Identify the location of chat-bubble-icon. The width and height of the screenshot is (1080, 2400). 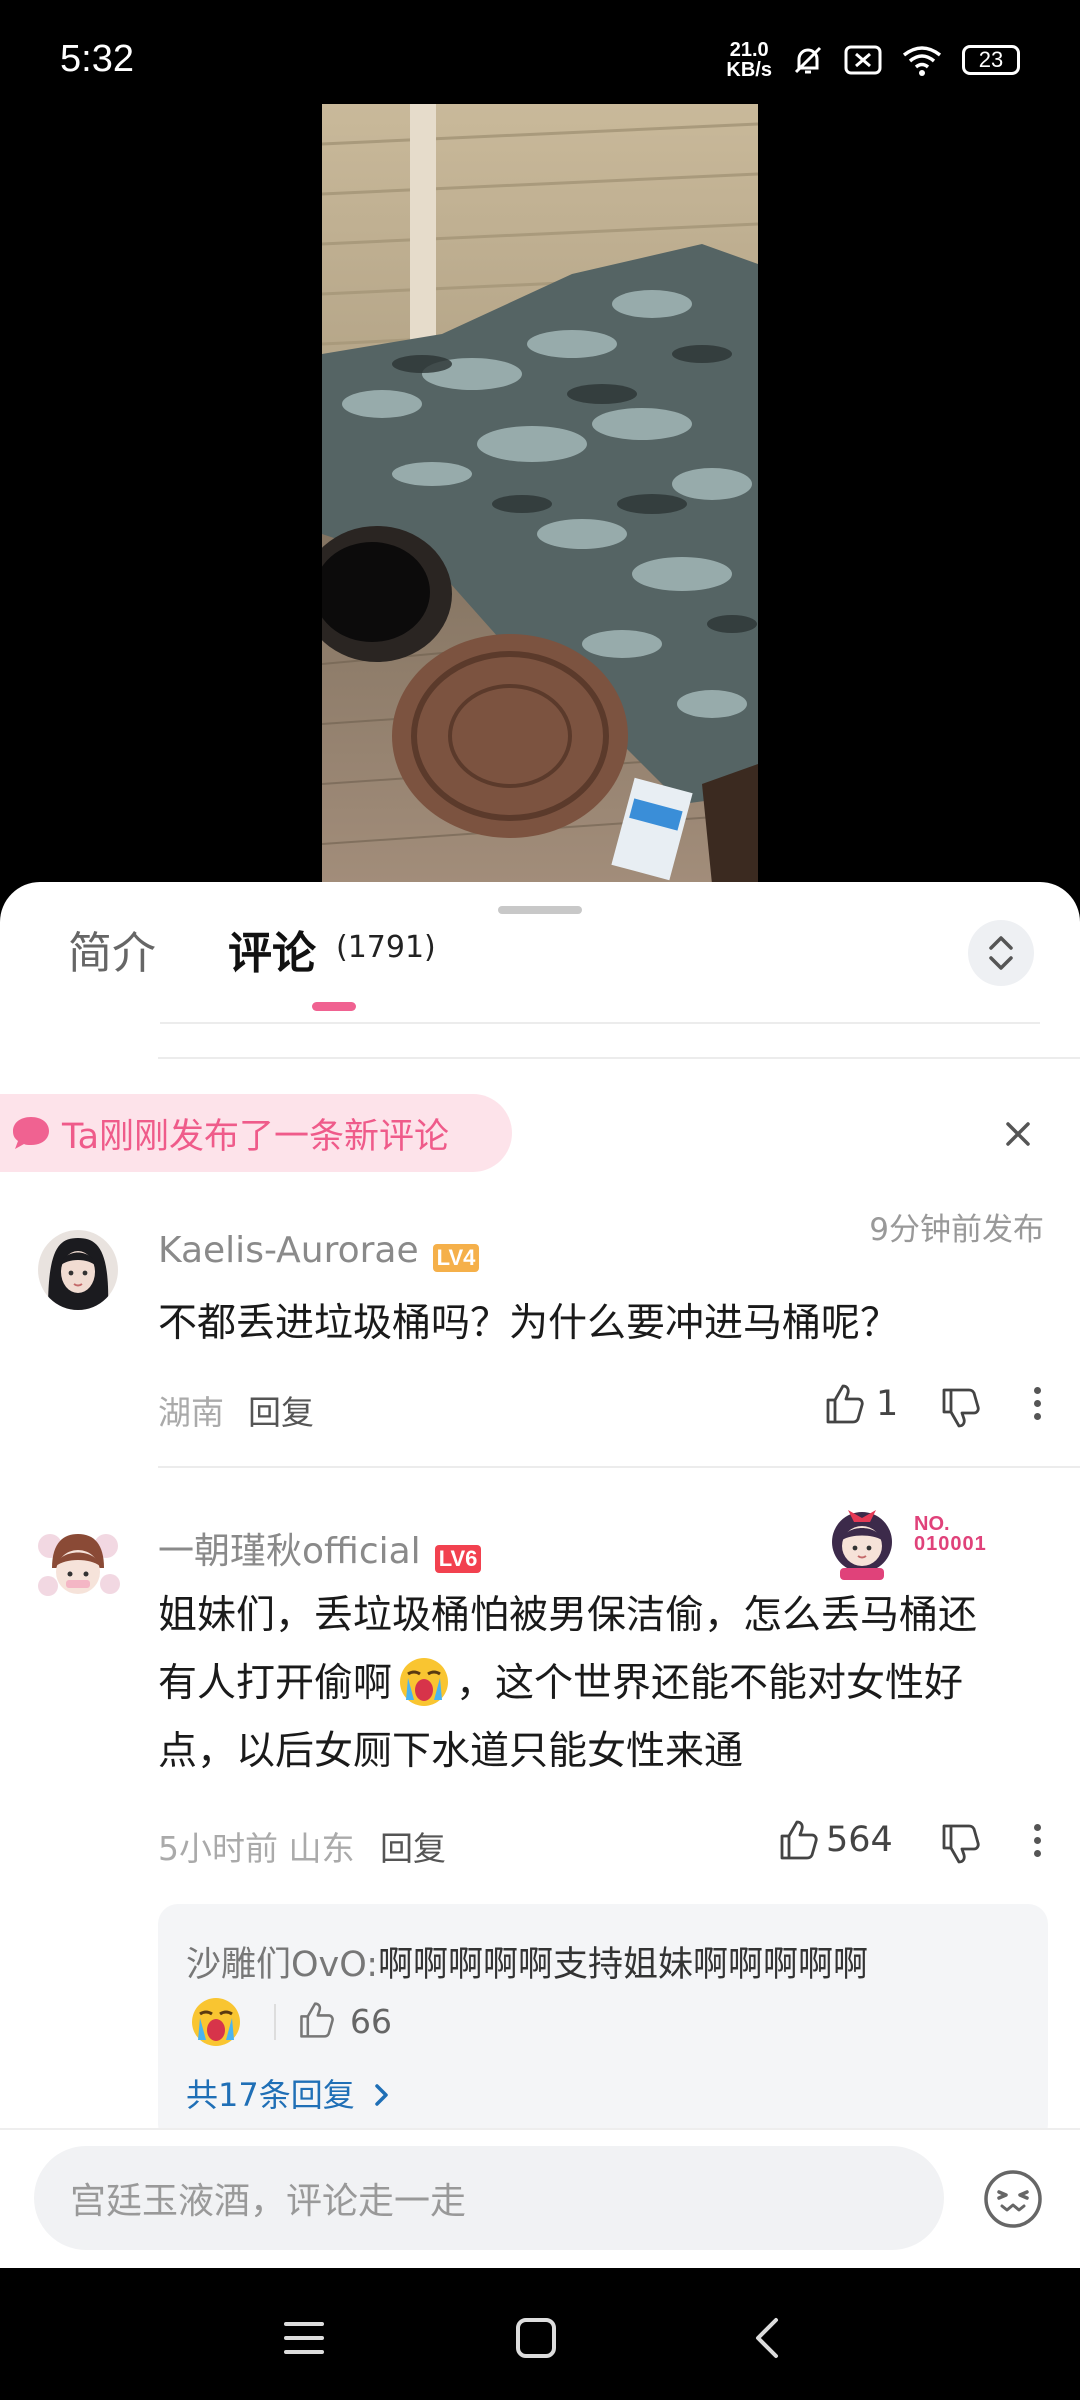
(31, 1133).